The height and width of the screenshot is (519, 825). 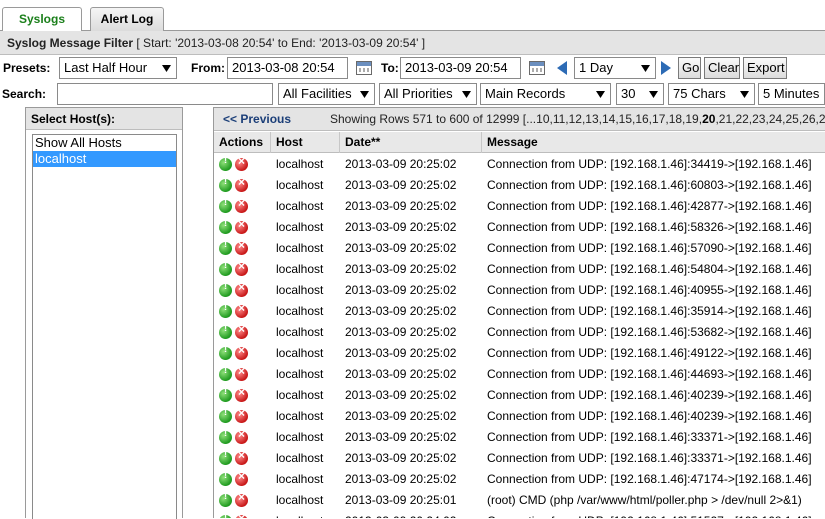 I want to click on host-list: Show All Hosts localhost, so click(x=104, y=326).